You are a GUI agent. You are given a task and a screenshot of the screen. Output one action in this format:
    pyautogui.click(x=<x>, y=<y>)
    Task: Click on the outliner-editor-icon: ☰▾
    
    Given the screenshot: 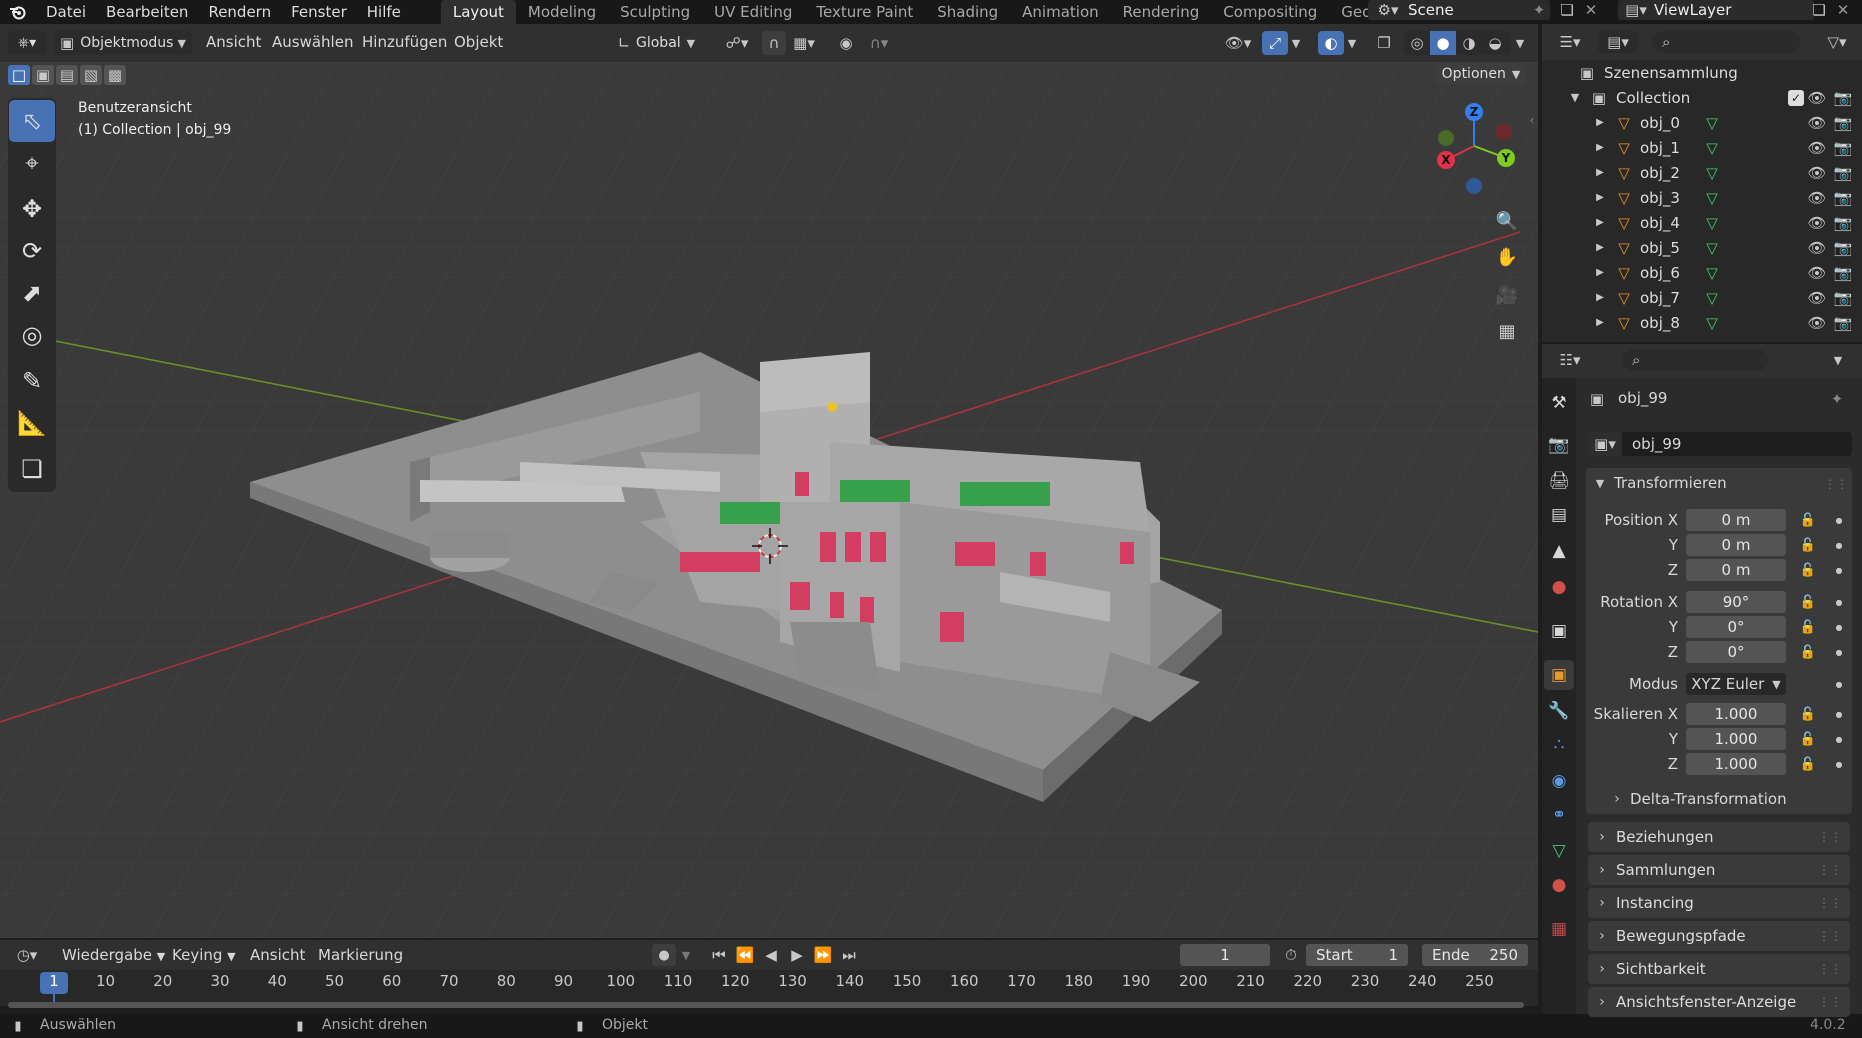 What is the action you would take?
    pyautogui.click(x=1570, y=42)
    